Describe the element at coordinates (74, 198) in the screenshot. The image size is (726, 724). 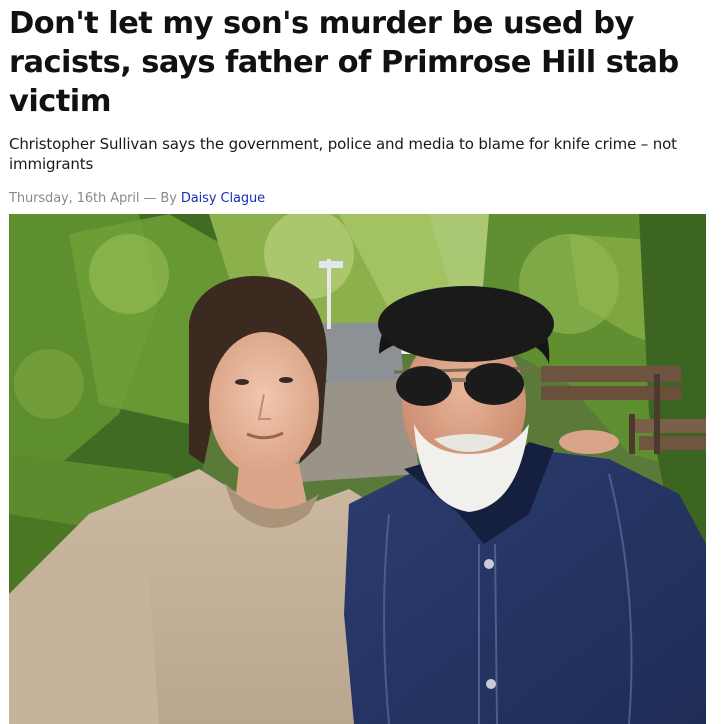
I see `publish-date: Thursday, 16th April` at that location.